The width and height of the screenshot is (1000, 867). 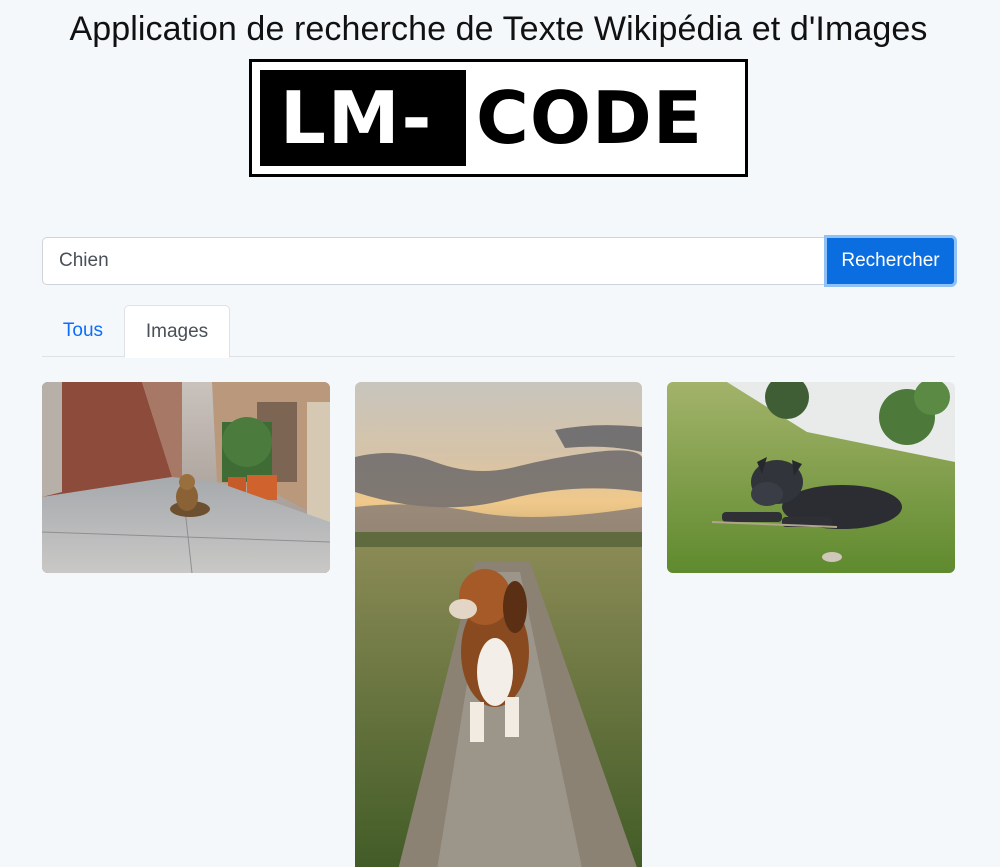 What do you see at coordinates (890, 261) in the screenshot?
I see `search-button: Rechercher` at bounding box center [890, 261].